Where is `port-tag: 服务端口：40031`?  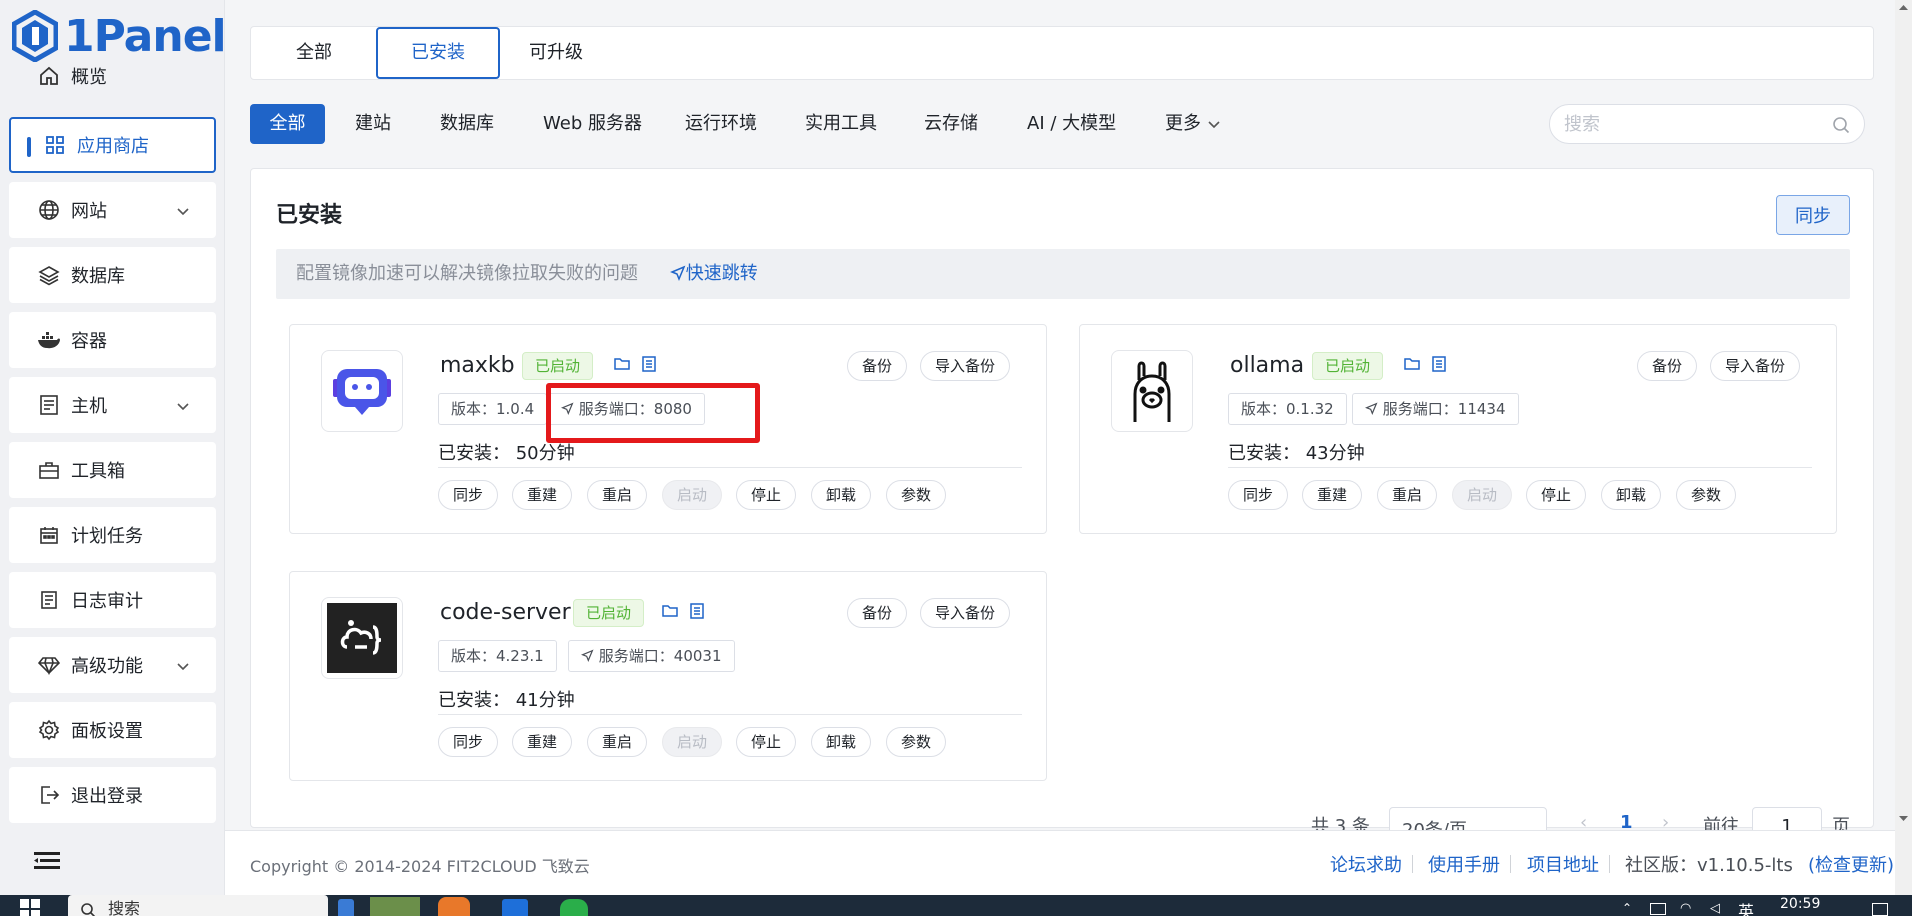 port-tag: 服务端口：40031 is located at coordinates (651, 656).